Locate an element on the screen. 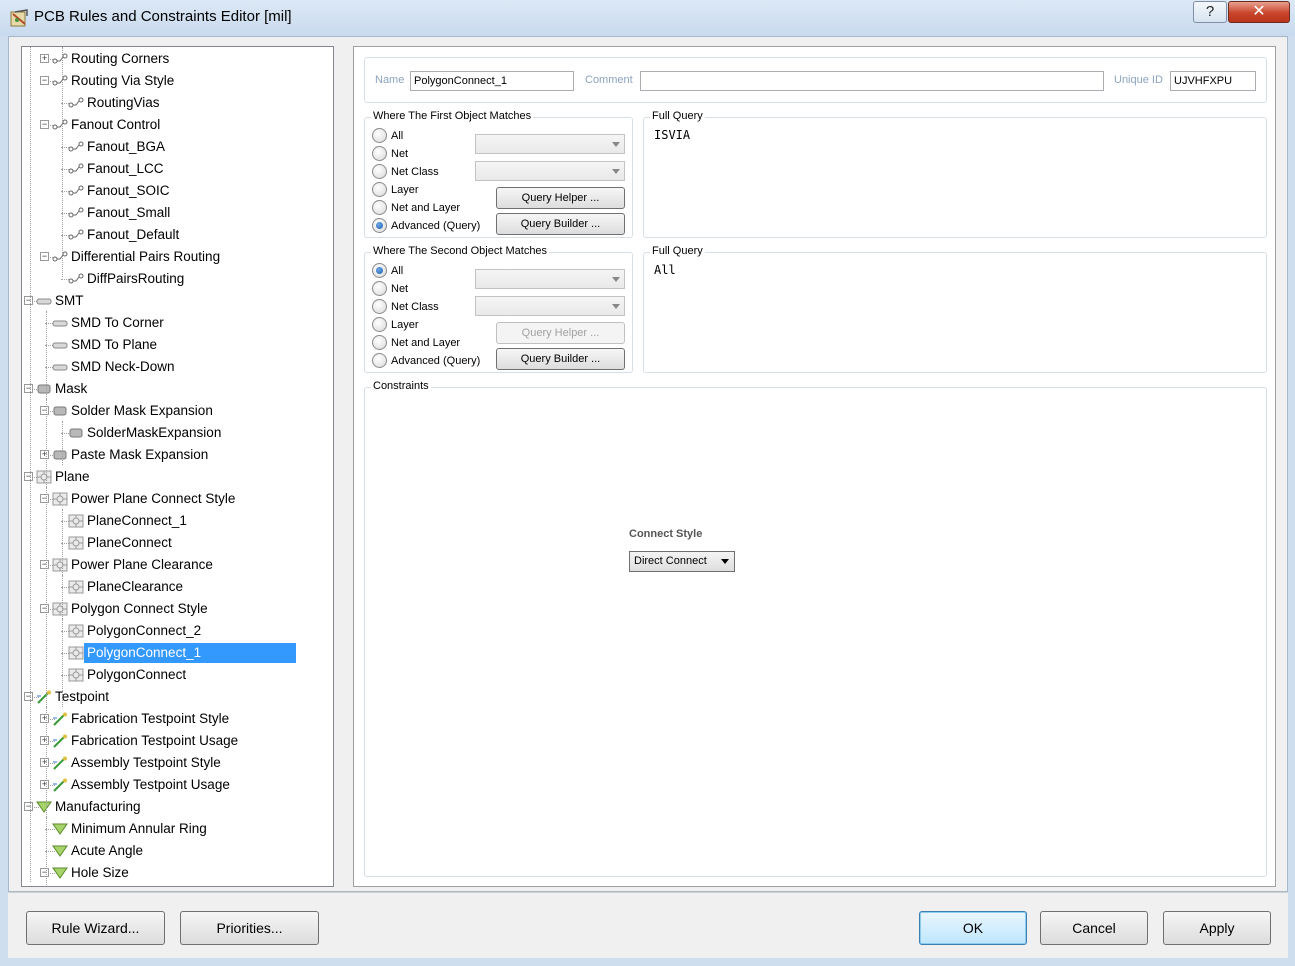 Image resolution: width=1295 pixels, height=966 pixels. tree-item: Solder Mask Expansion is located at coordinates (142, 411).